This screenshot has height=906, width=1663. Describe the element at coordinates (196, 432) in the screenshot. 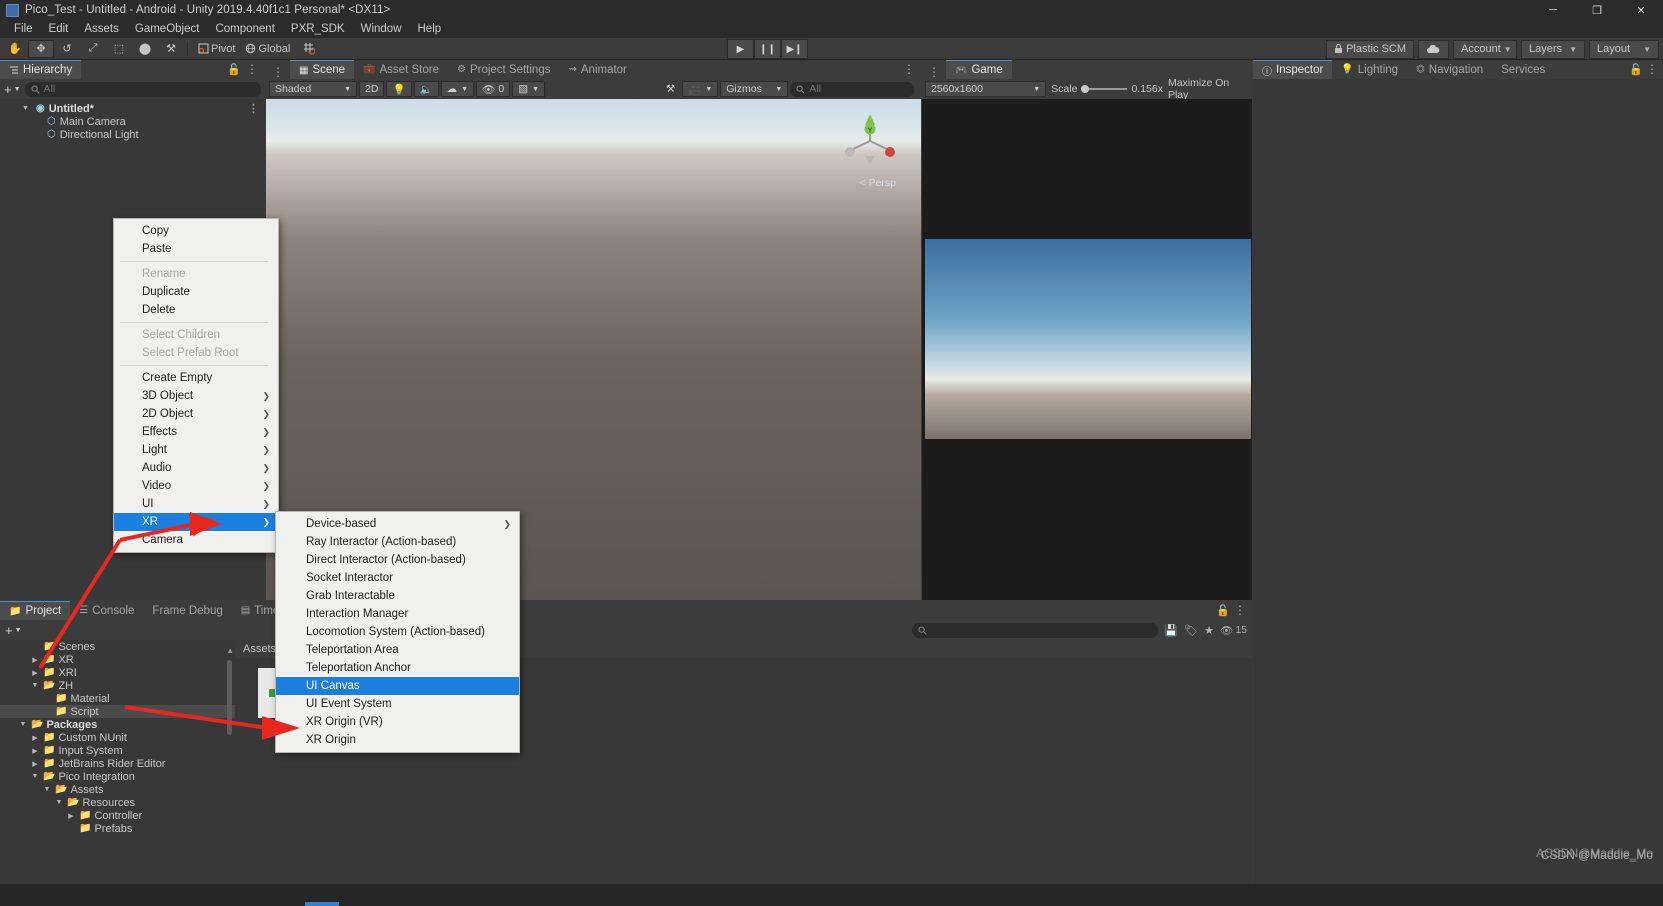

I see `context-menu-item-effects: Effects ❯` at that location.